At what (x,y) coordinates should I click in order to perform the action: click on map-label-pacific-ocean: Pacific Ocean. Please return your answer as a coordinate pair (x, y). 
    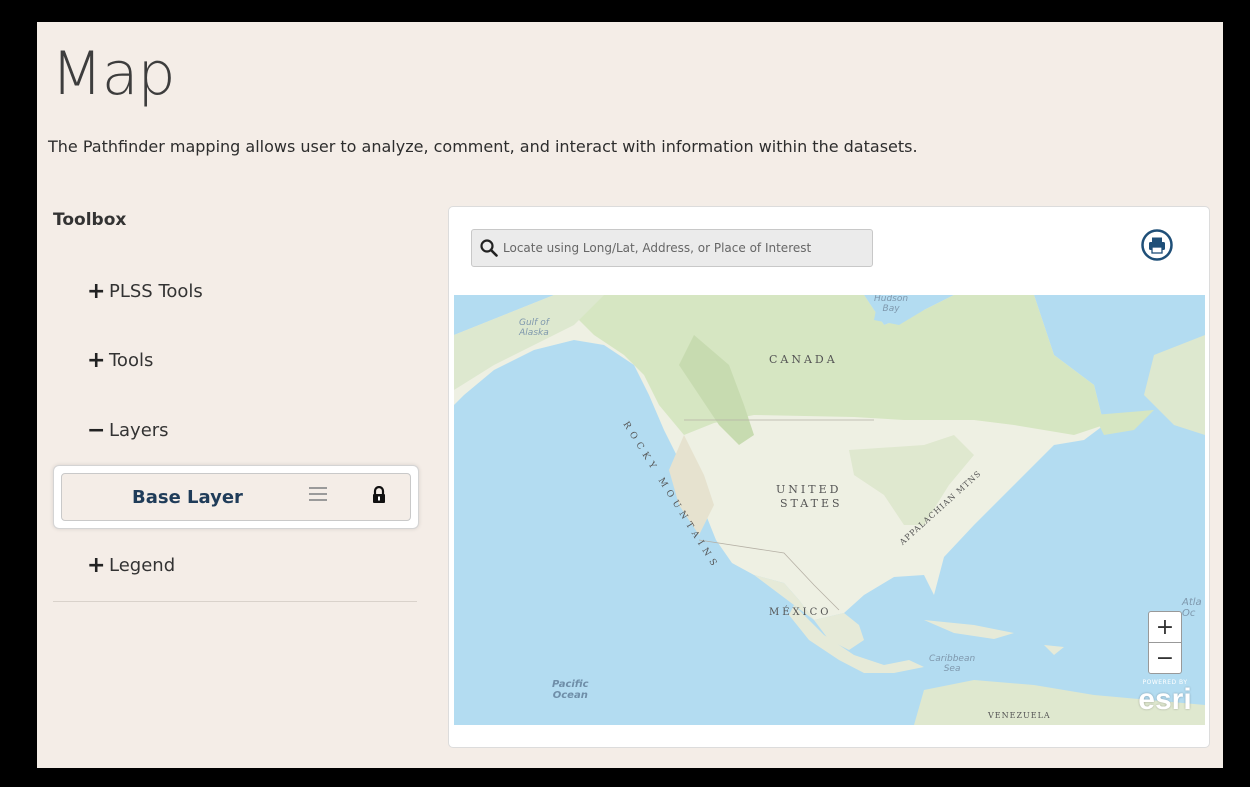
    Looking at the image, I should click on (570, 690).